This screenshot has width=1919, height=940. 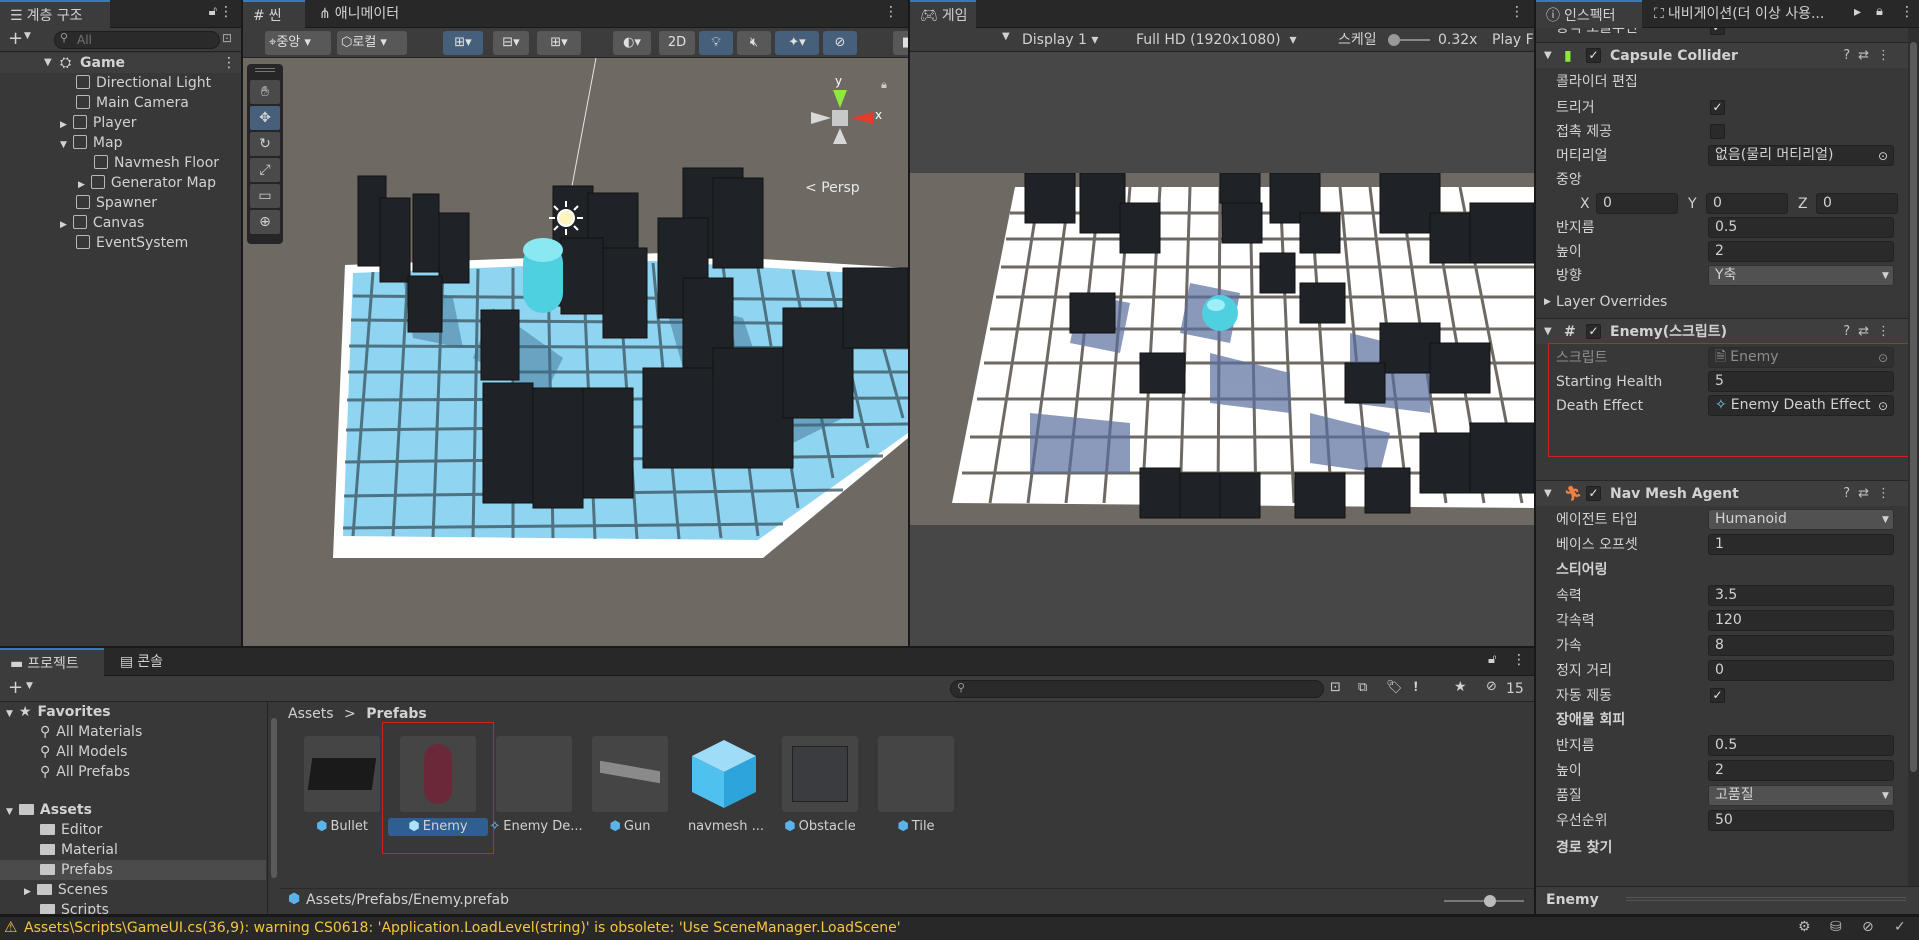 What do you see at coordinates (74, 907) in the screenshot?
I see `folder-item: Scripts` at bounding box center [74, 907].